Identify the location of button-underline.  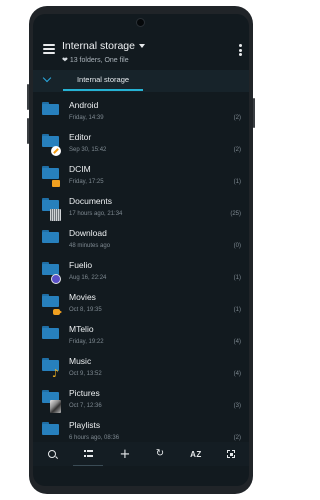
(88, 465).